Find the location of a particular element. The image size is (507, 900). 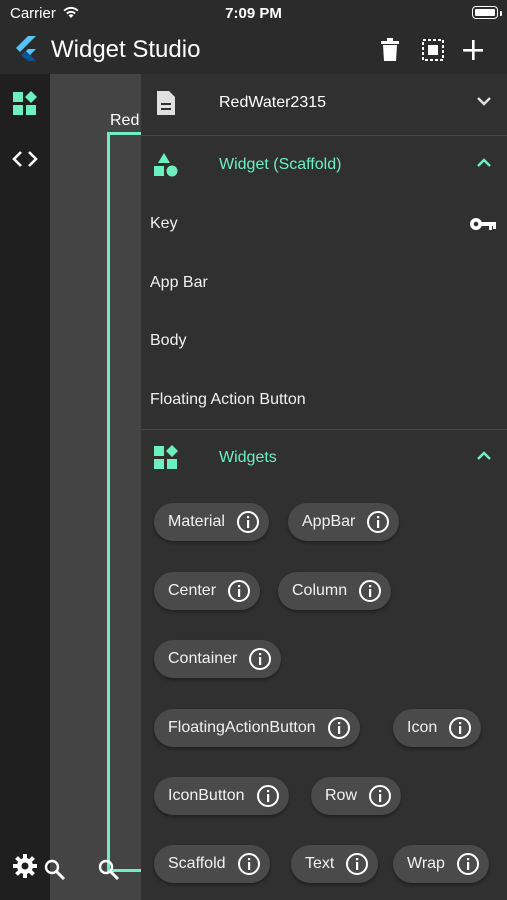

widget-section-label: Widget (Scaffold) is located at coordinates (280, 164).